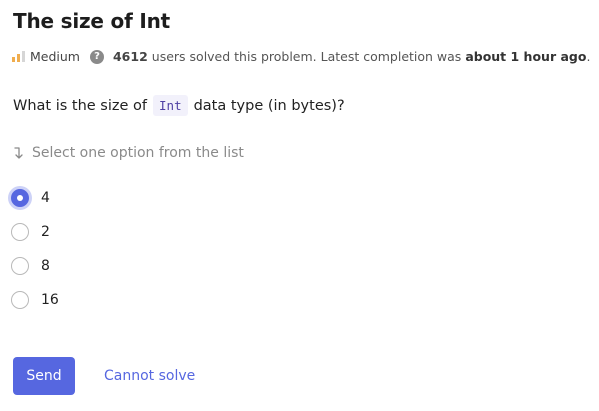 The image size is (599, 411). Describe the element at coordinates (96, 56) in the screenshot. I see `help-icon: ?` at that location.